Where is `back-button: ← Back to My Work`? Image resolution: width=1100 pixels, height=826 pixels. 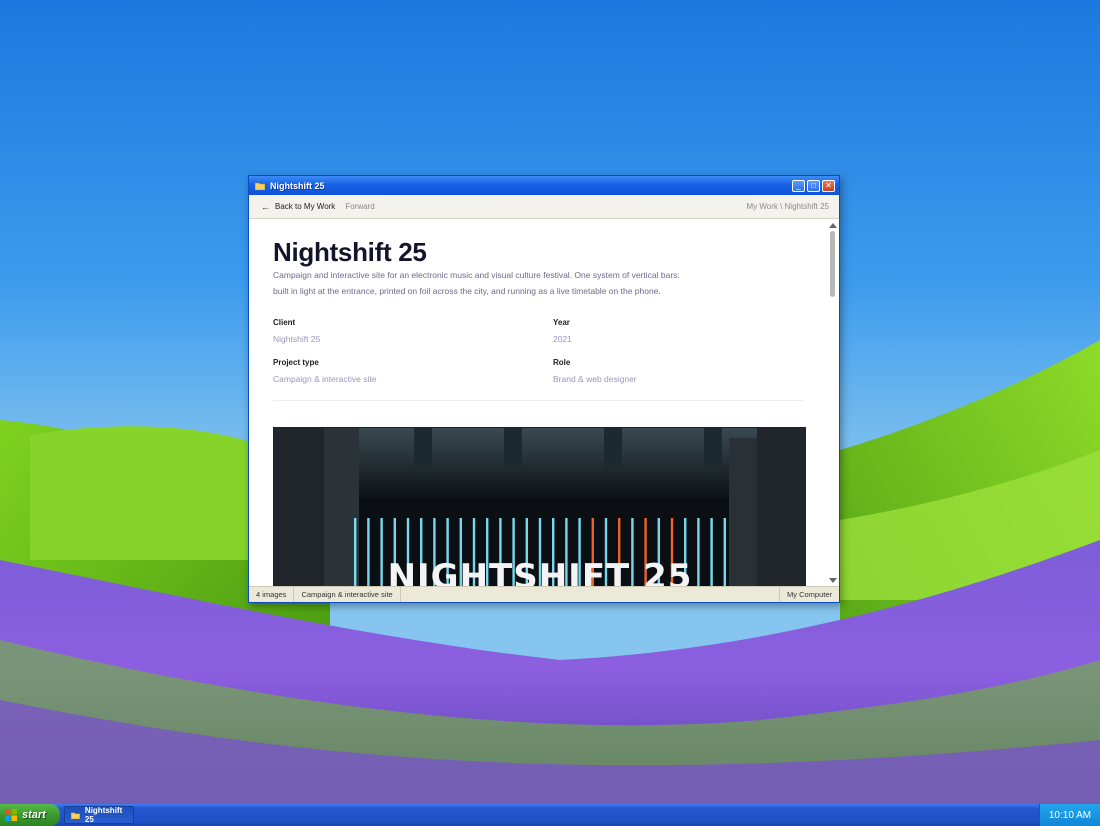
back-button: ← Back to My Work is located at coordinates (298, 207).